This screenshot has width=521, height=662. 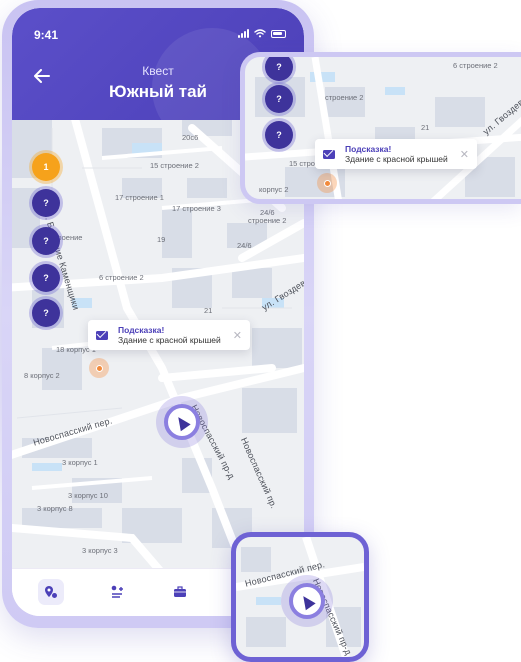 I want to click on nav-inventory-button, so click(x=180, y=592).